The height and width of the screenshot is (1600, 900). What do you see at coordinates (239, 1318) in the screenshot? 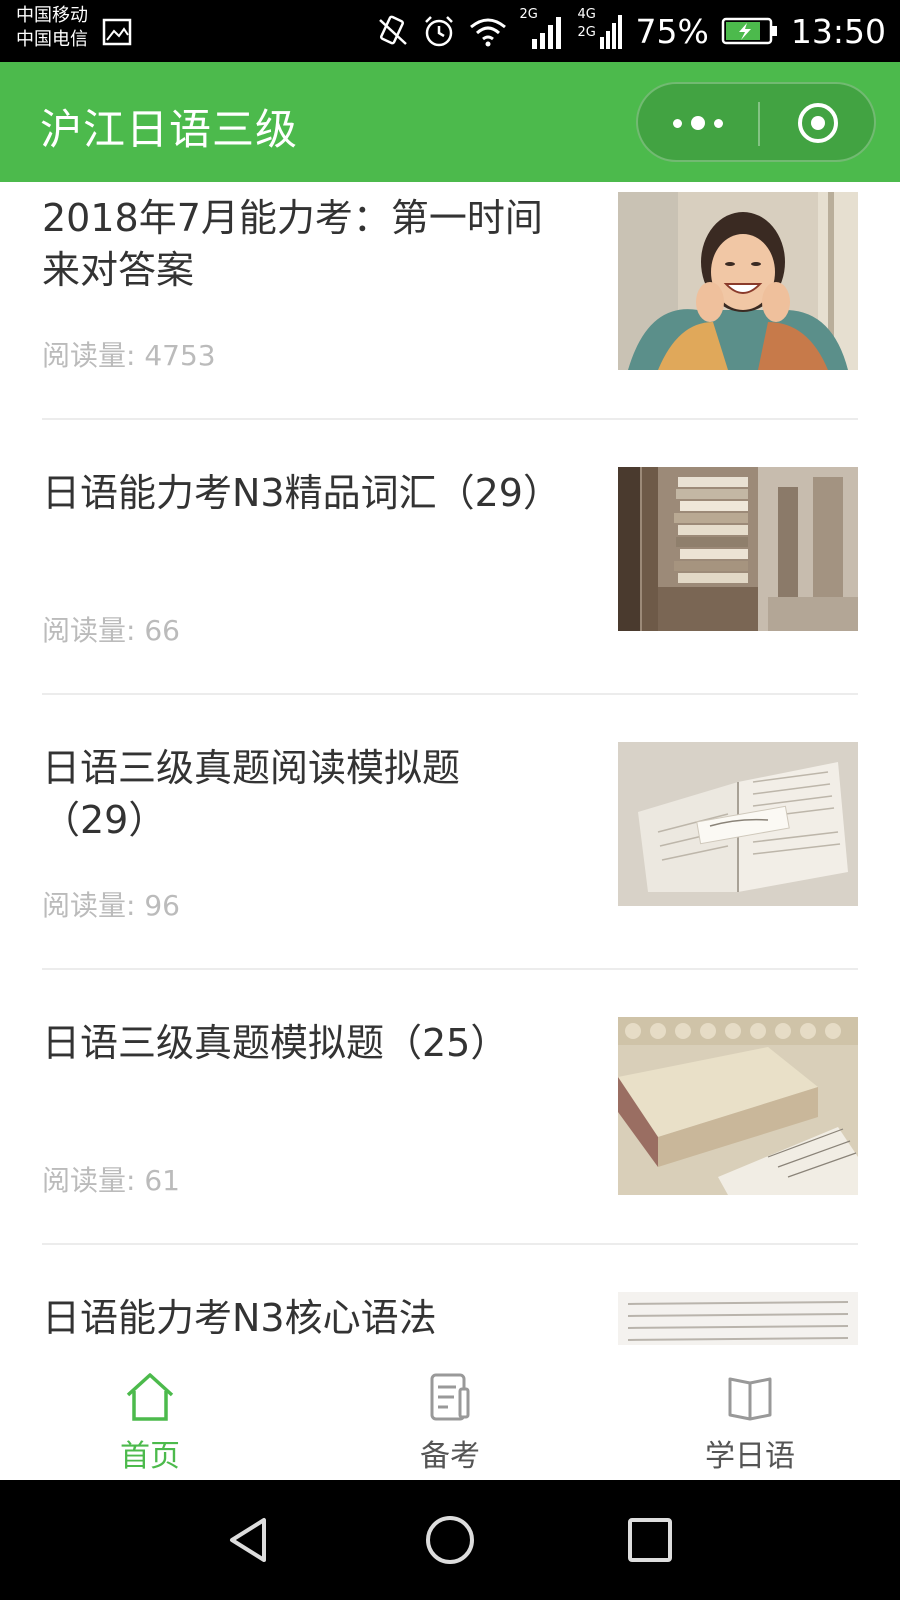
I see `article-title: 日语能力考N3核心语法` at bounding box center [239, 1318].